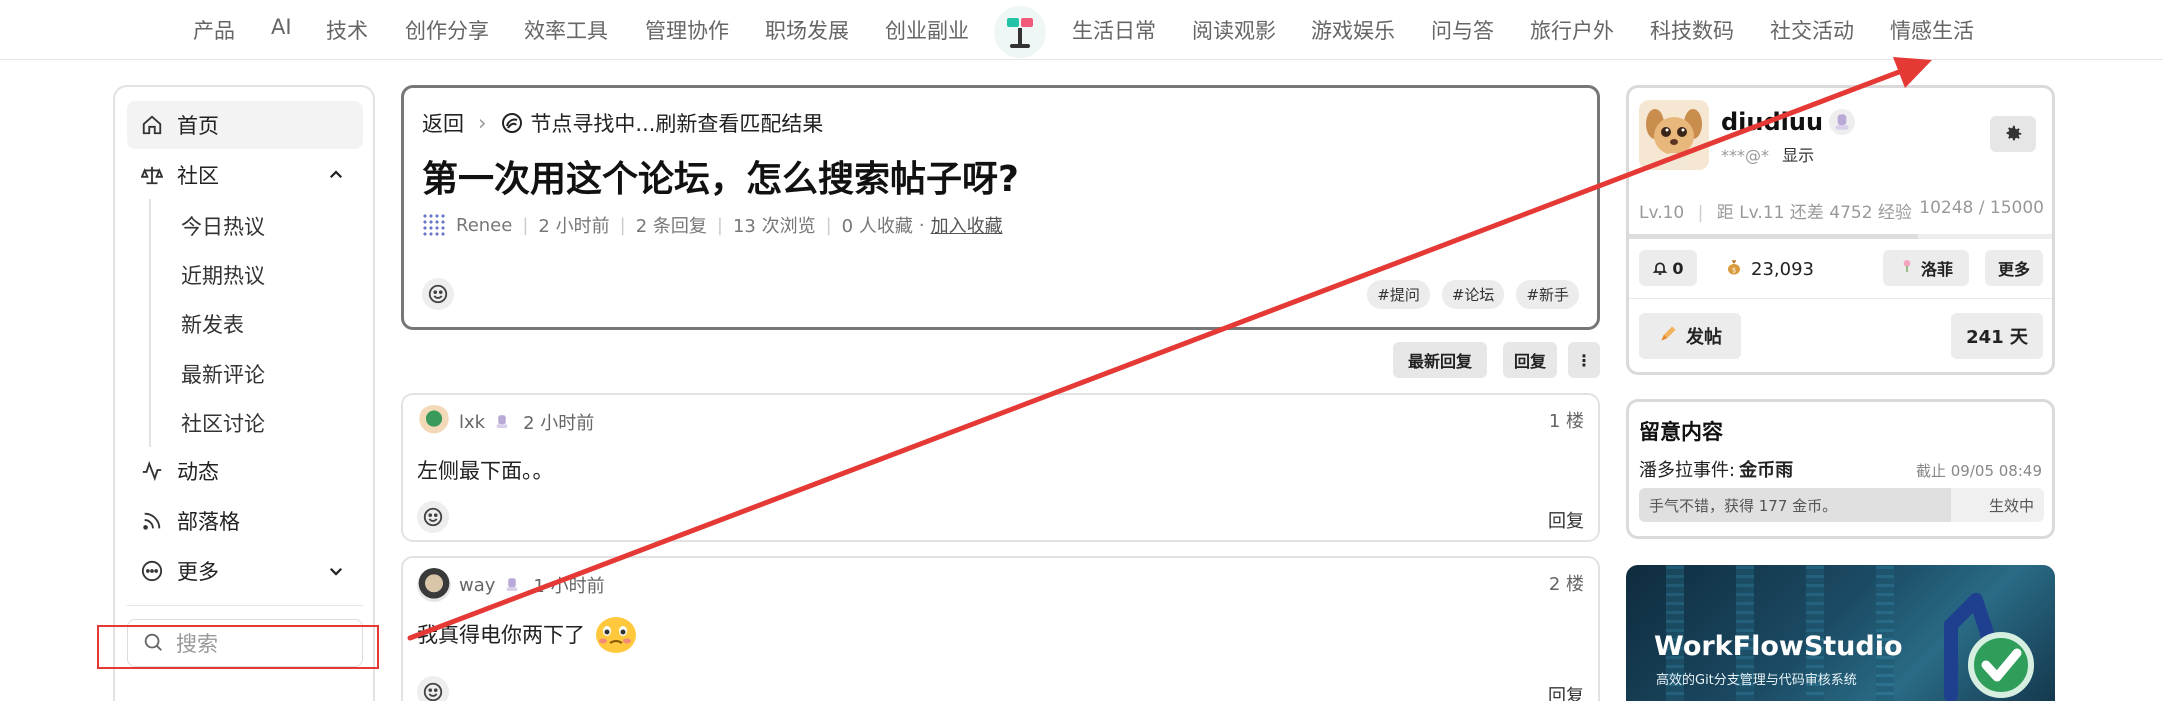  I want to click on notice-message: 手气不错，获得 177 金币。, so click(1743, 506).